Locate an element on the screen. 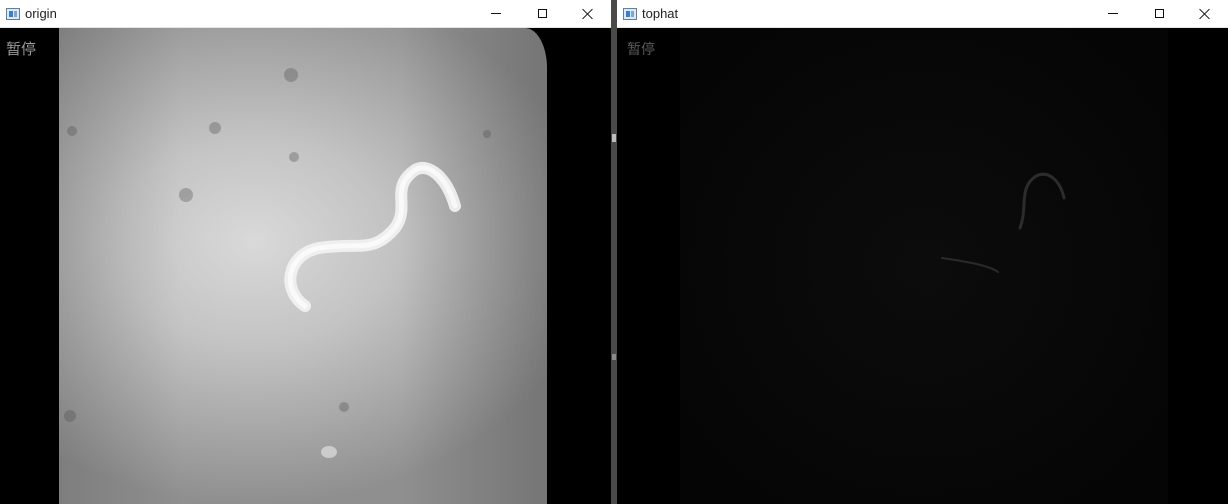 The width and height of the screenshot is (1228, 504). worm-svg is located at coordinates (372, 237).